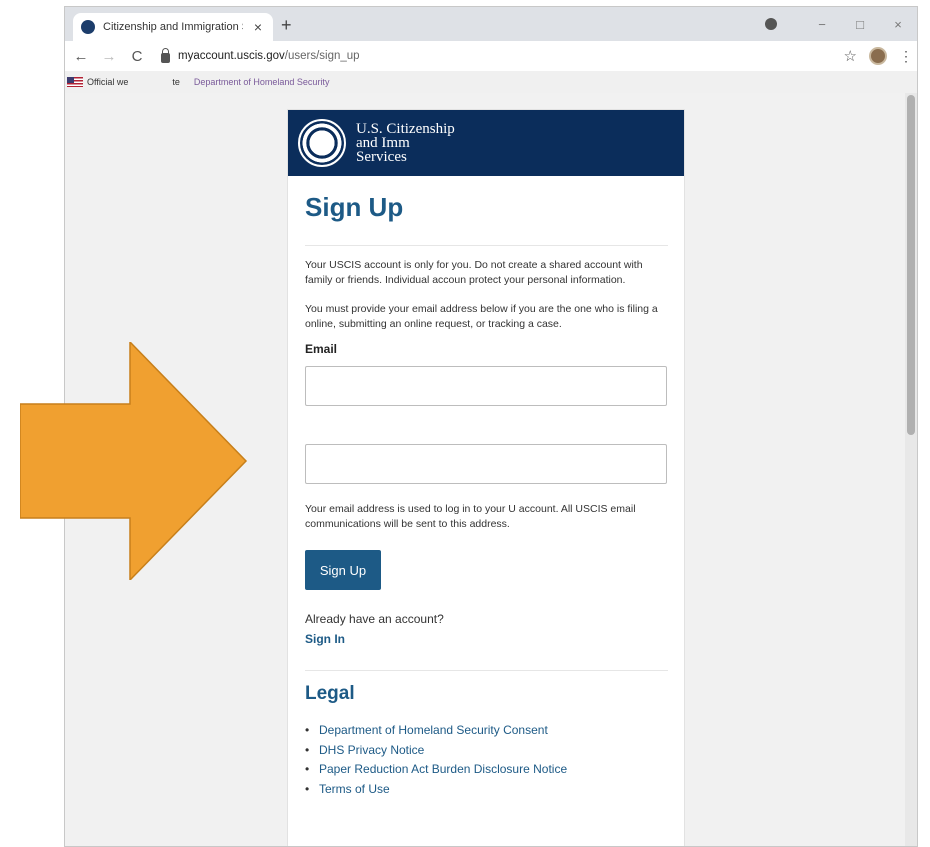  I want to click on url-path: /users/sign_up, so click(322, 56).